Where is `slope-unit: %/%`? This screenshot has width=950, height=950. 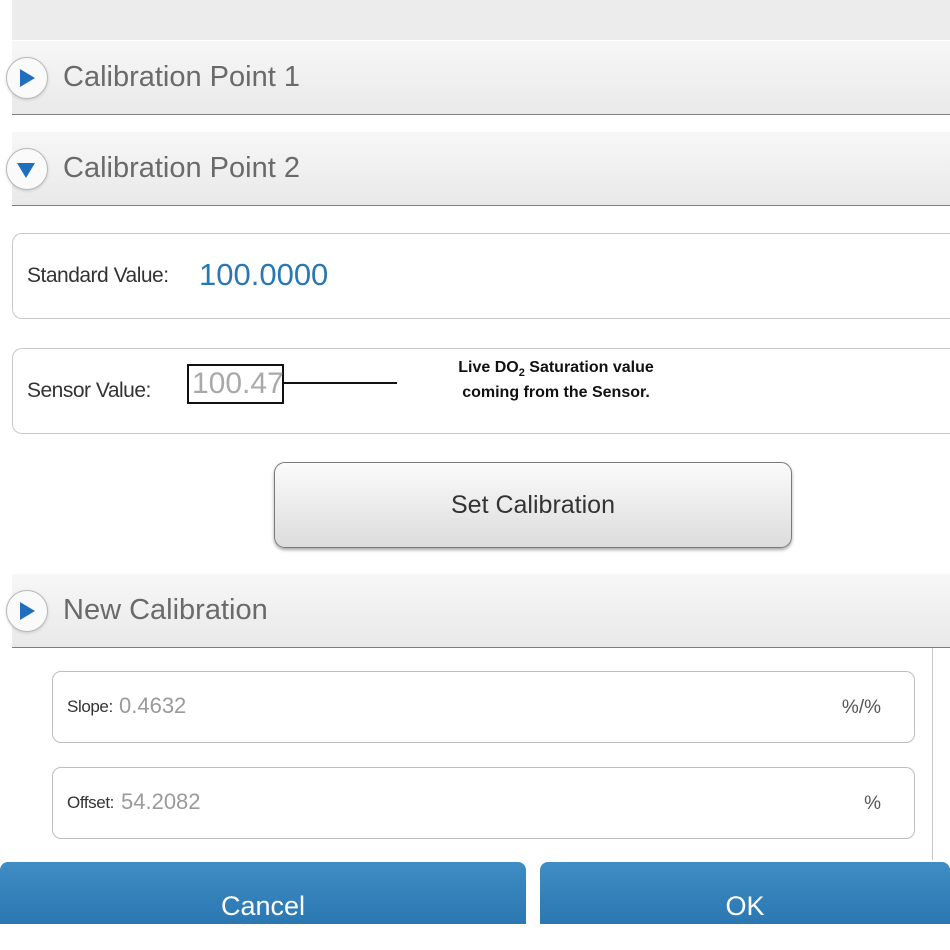
slope-unit: %/% is located at coordinates (861, 707).